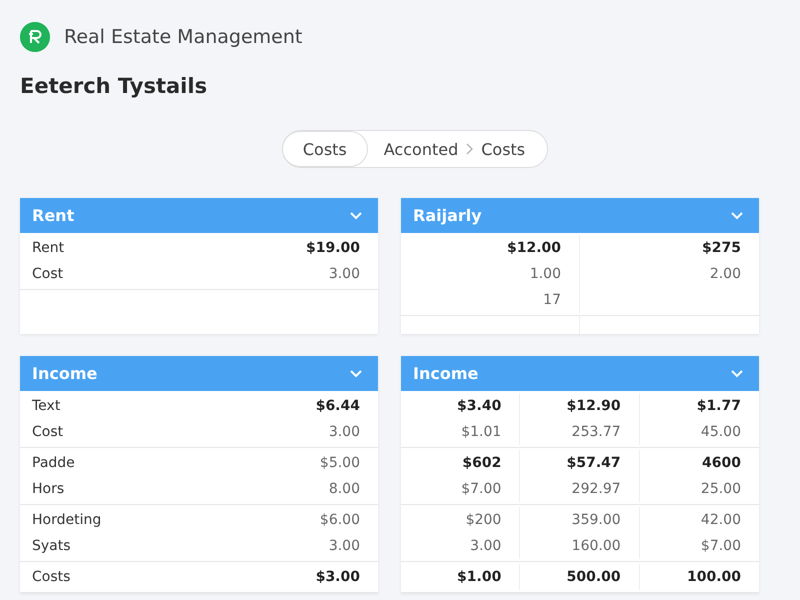 This screenshot has width=800, height=600. What do you see at coordinates (421, 149) in the screenshot?
I see `breadcrumb-link: Acconted` at bounding box center [421, 149].